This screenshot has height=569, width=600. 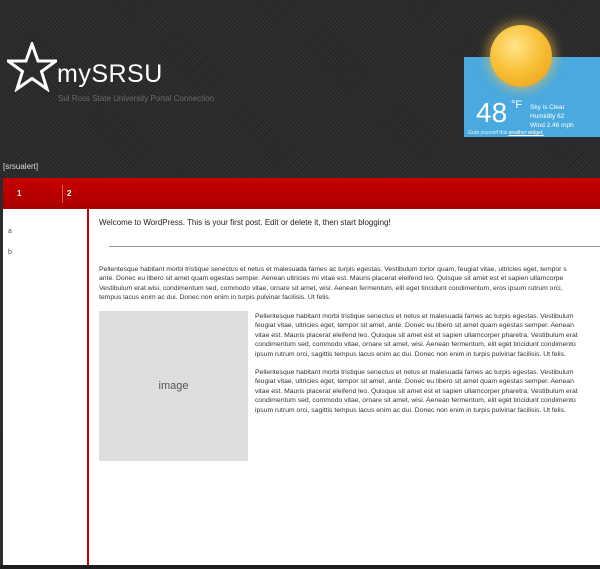 What do you see at coordinates (69, 193) in the screenshot?
I see `nav-item-2: 2` at bounding box center [69, 193].